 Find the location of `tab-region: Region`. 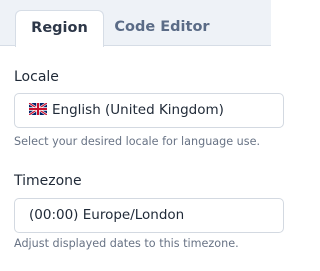

tab-region: Region is located at coordinates (59, 28).